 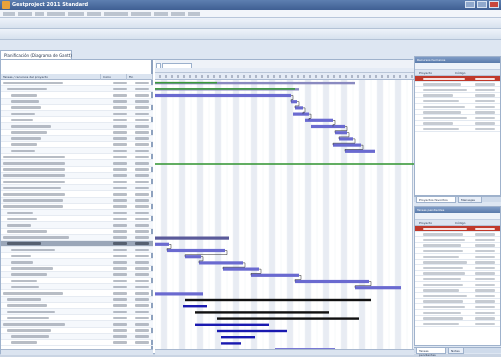 What do you see at coordinates (494, 4) in the screenshot?
I see `close-button` at bounding box center [494, 4].